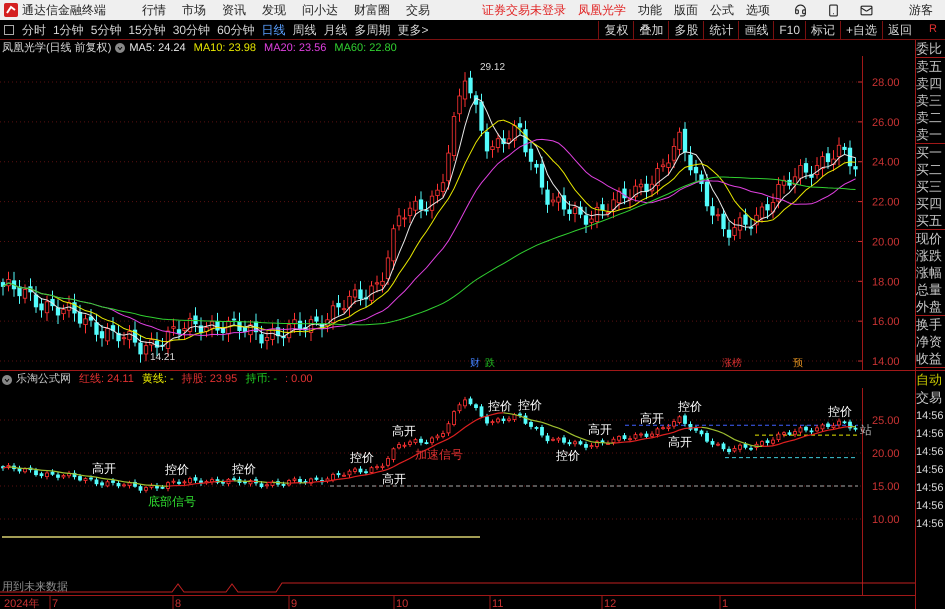 This screenshot has height=609, width=945. What do you see at coordinates (304, 29) in the screenshot?
I see `period-tab: 周线` at bounding box center [304, 29].